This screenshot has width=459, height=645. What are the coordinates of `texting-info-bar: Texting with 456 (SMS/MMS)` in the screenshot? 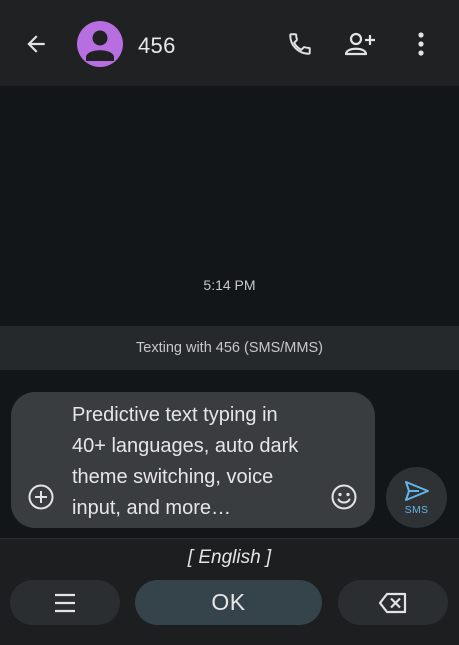 It's located at (229, 348).